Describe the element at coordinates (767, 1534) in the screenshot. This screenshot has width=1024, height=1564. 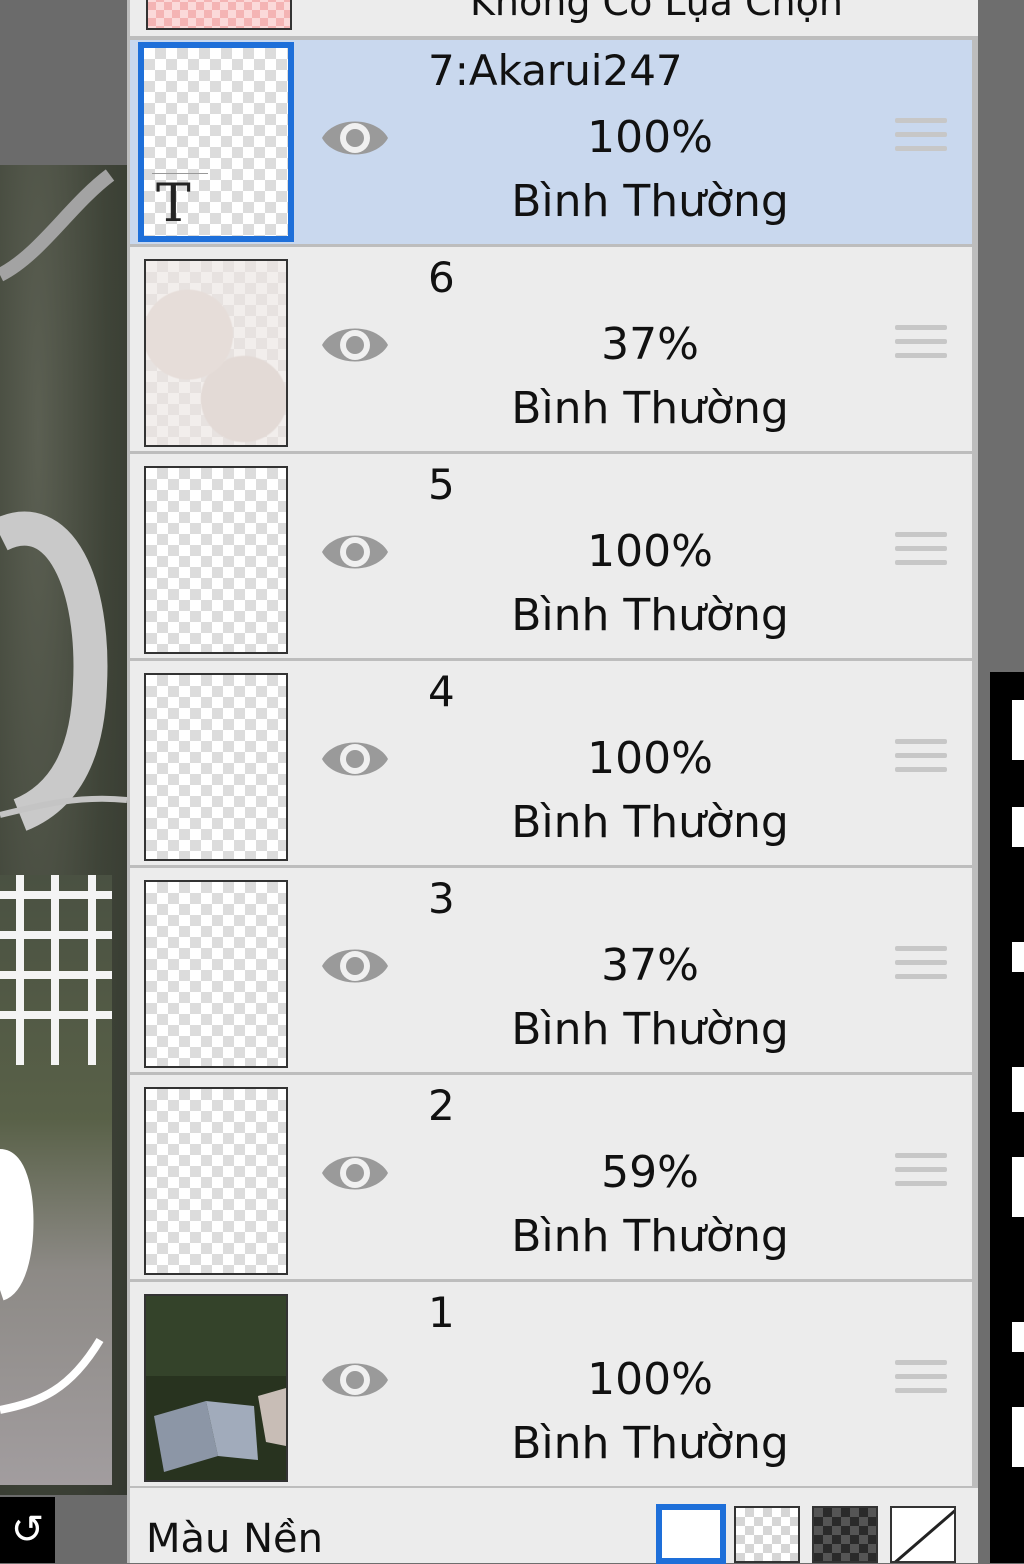
I see `transparent-background-swatch` at that location.